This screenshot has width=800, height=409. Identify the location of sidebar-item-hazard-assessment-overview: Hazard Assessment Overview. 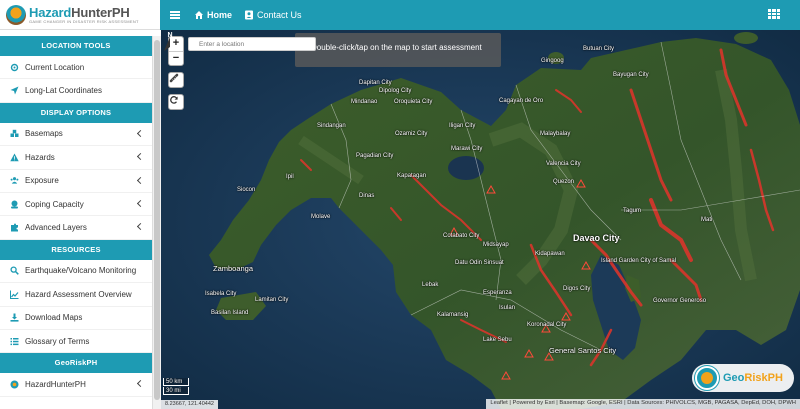
(76, 295).